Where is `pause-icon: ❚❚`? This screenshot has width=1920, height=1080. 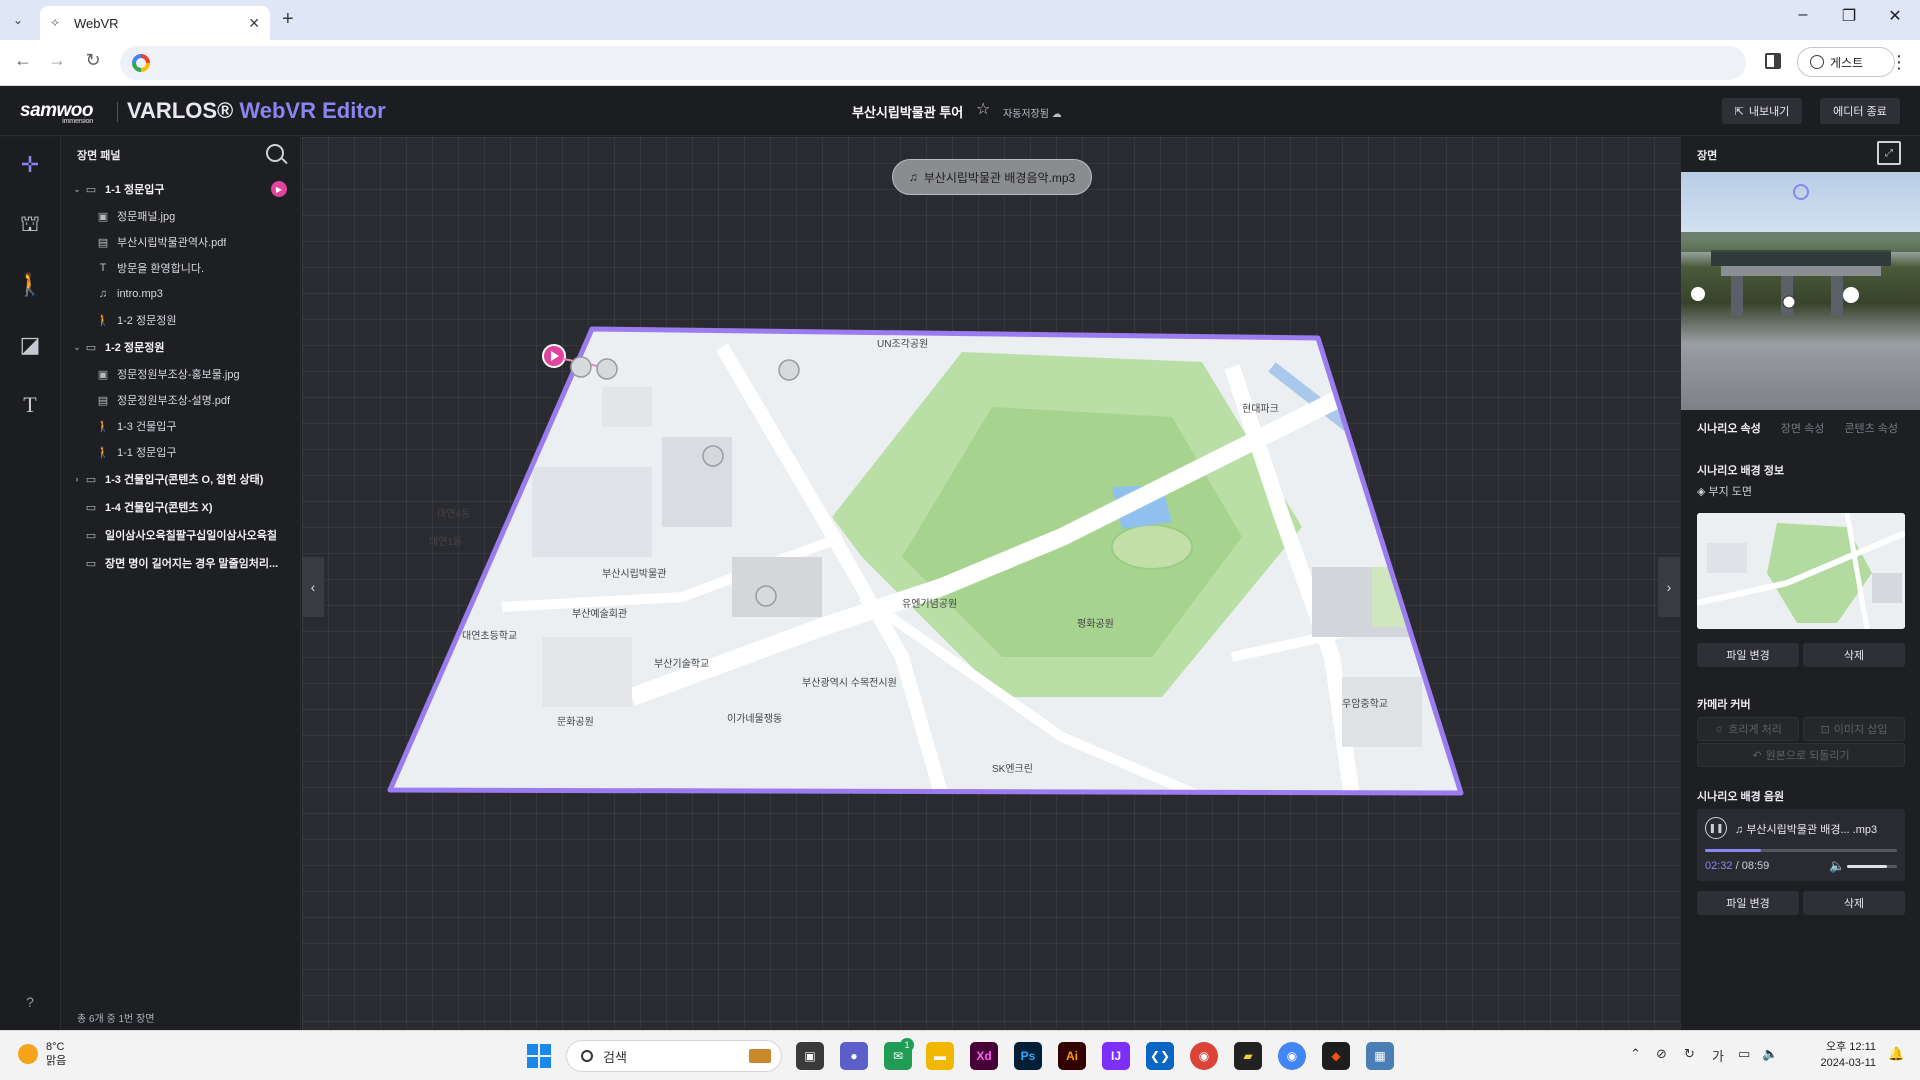 pause-icon: ❚❚ is located at coordinates (1716, 828).